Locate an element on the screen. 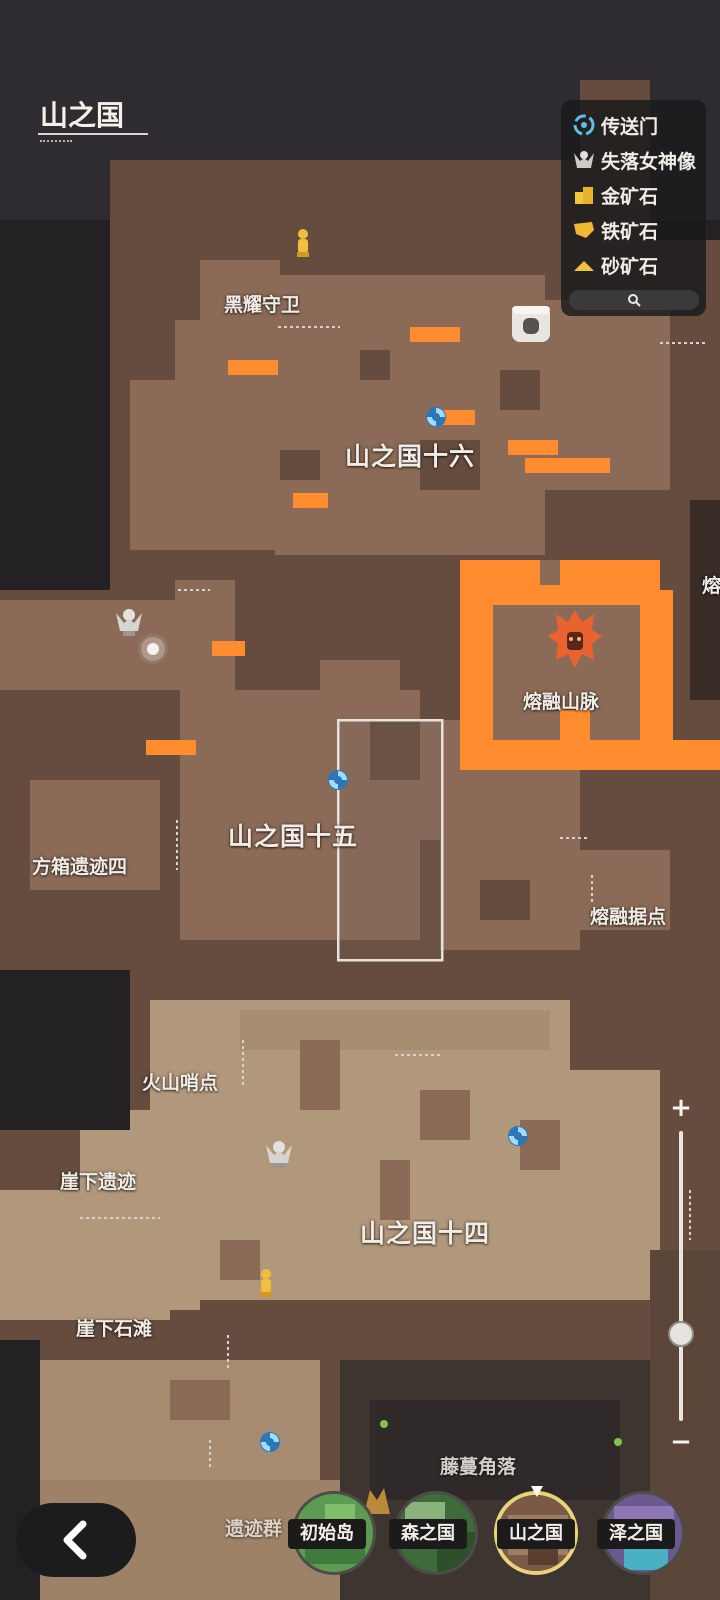  zoom-out-button: − is located at coordinates (681, 1442).